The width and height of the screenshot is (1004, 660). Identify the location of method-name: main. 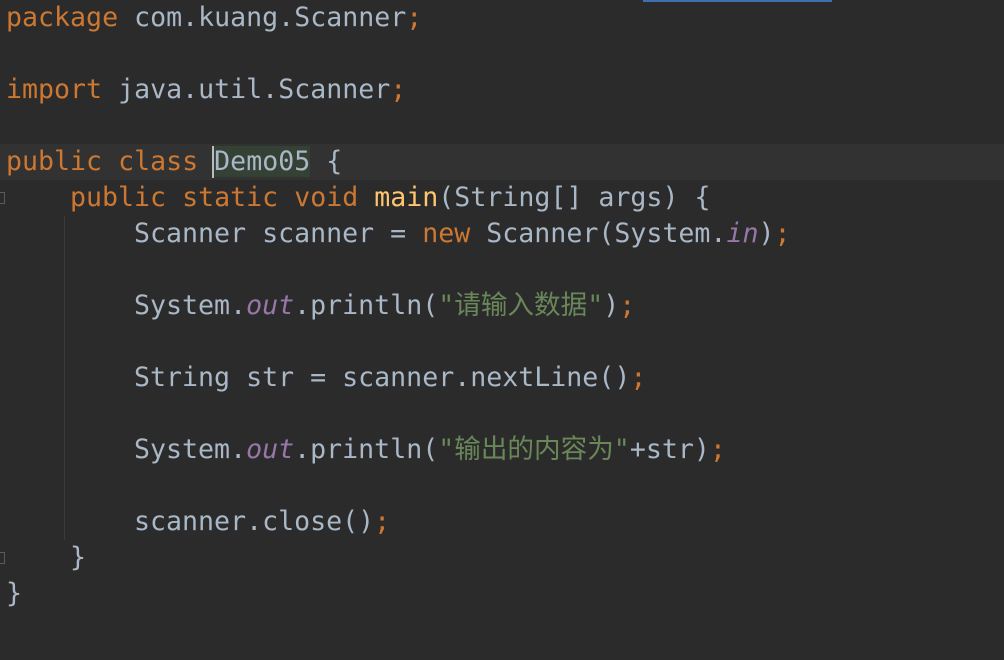
(406, 197).